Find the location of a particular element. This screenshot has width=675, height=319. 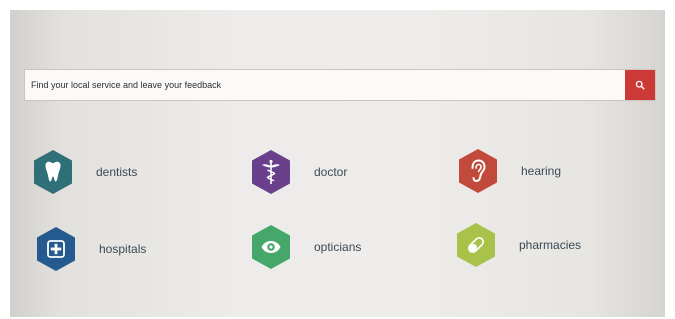

ear-icon is located at coordinates (478, 171).